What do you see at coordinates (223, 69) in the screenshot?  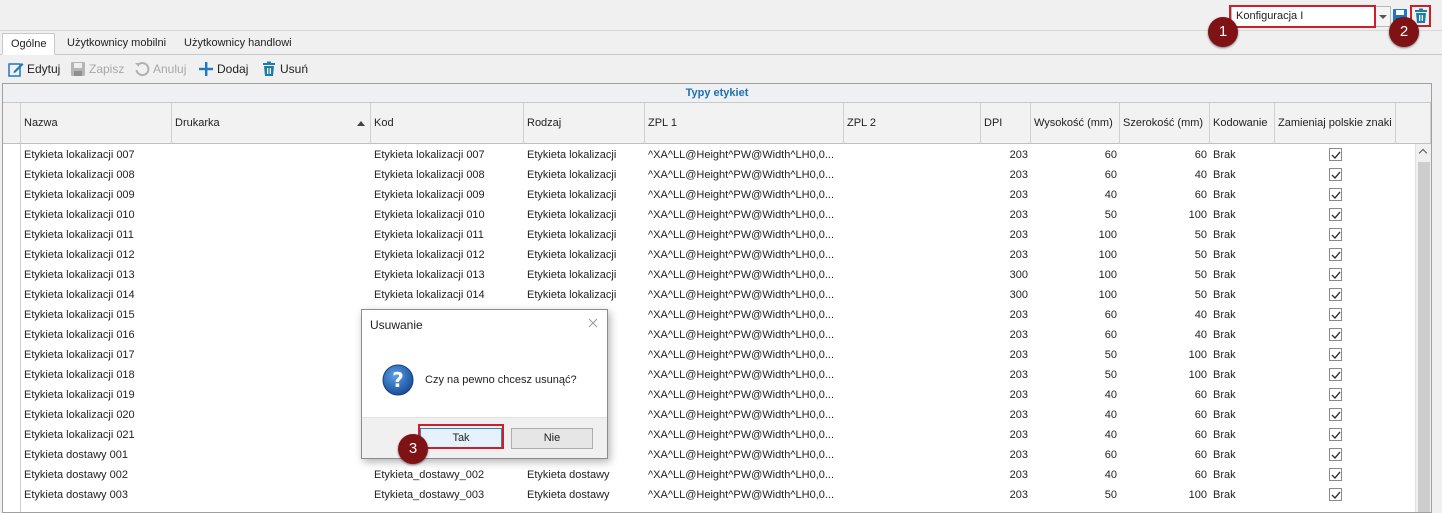 I see `add-button: Dodaj` at bounding box center [223, 69].